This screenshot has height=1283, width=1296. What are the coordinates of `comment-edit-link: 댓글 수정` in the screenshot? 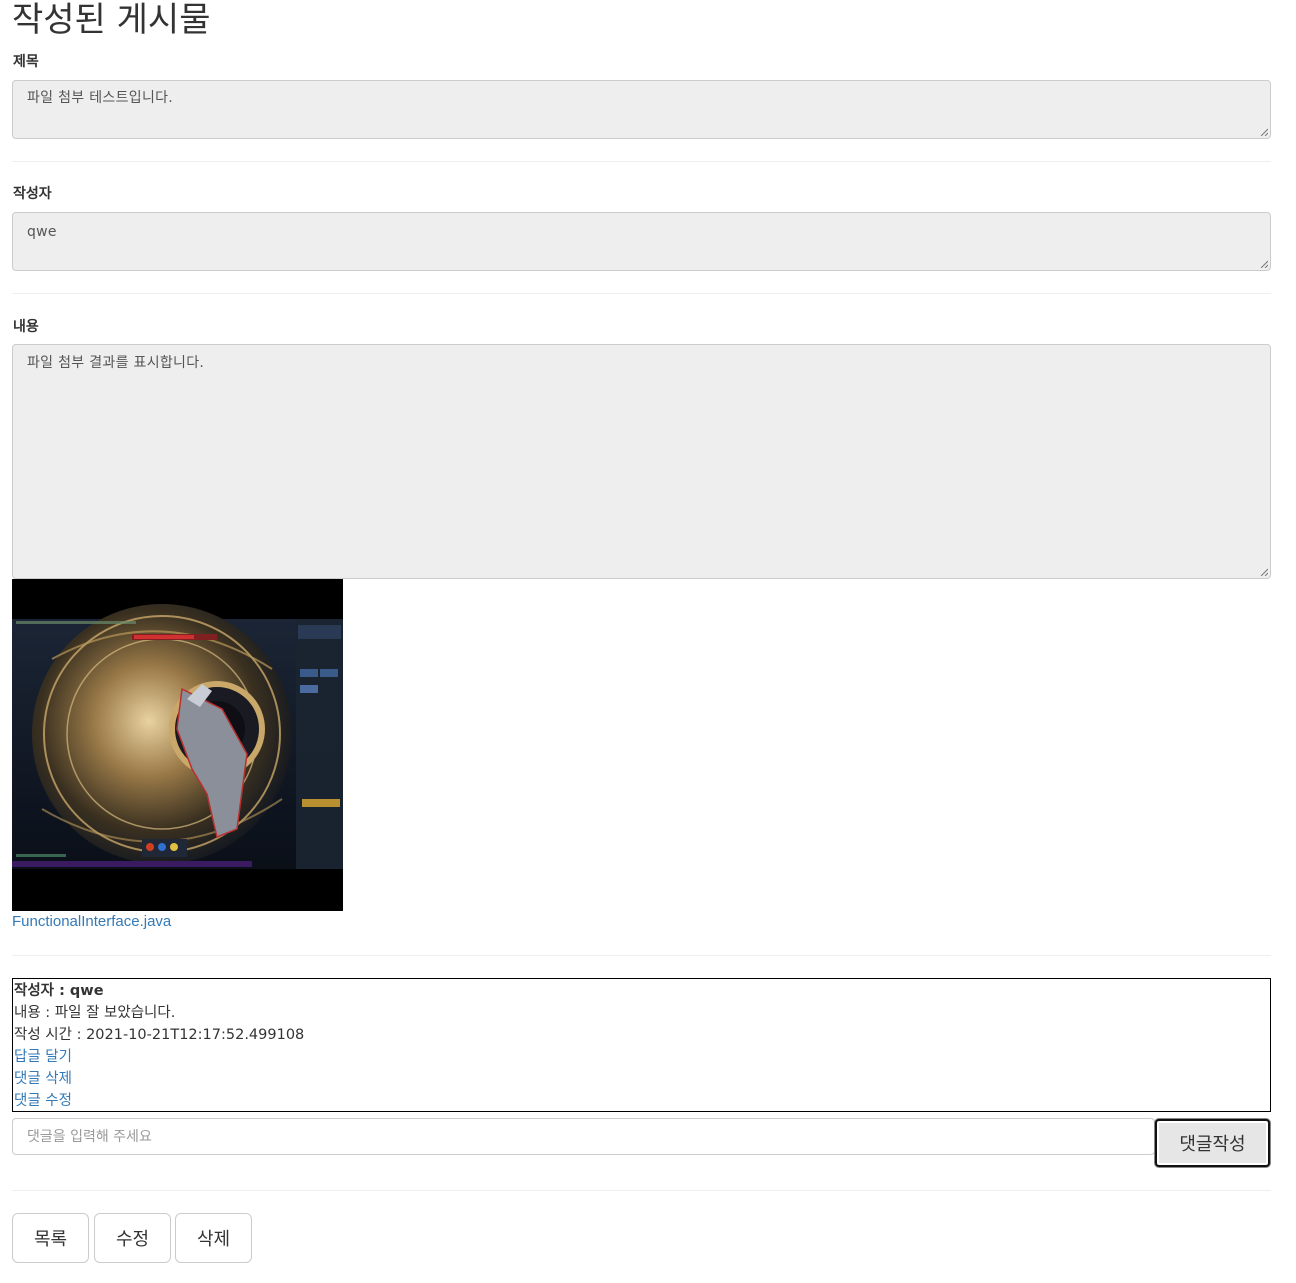 It's located at (641, 1101).